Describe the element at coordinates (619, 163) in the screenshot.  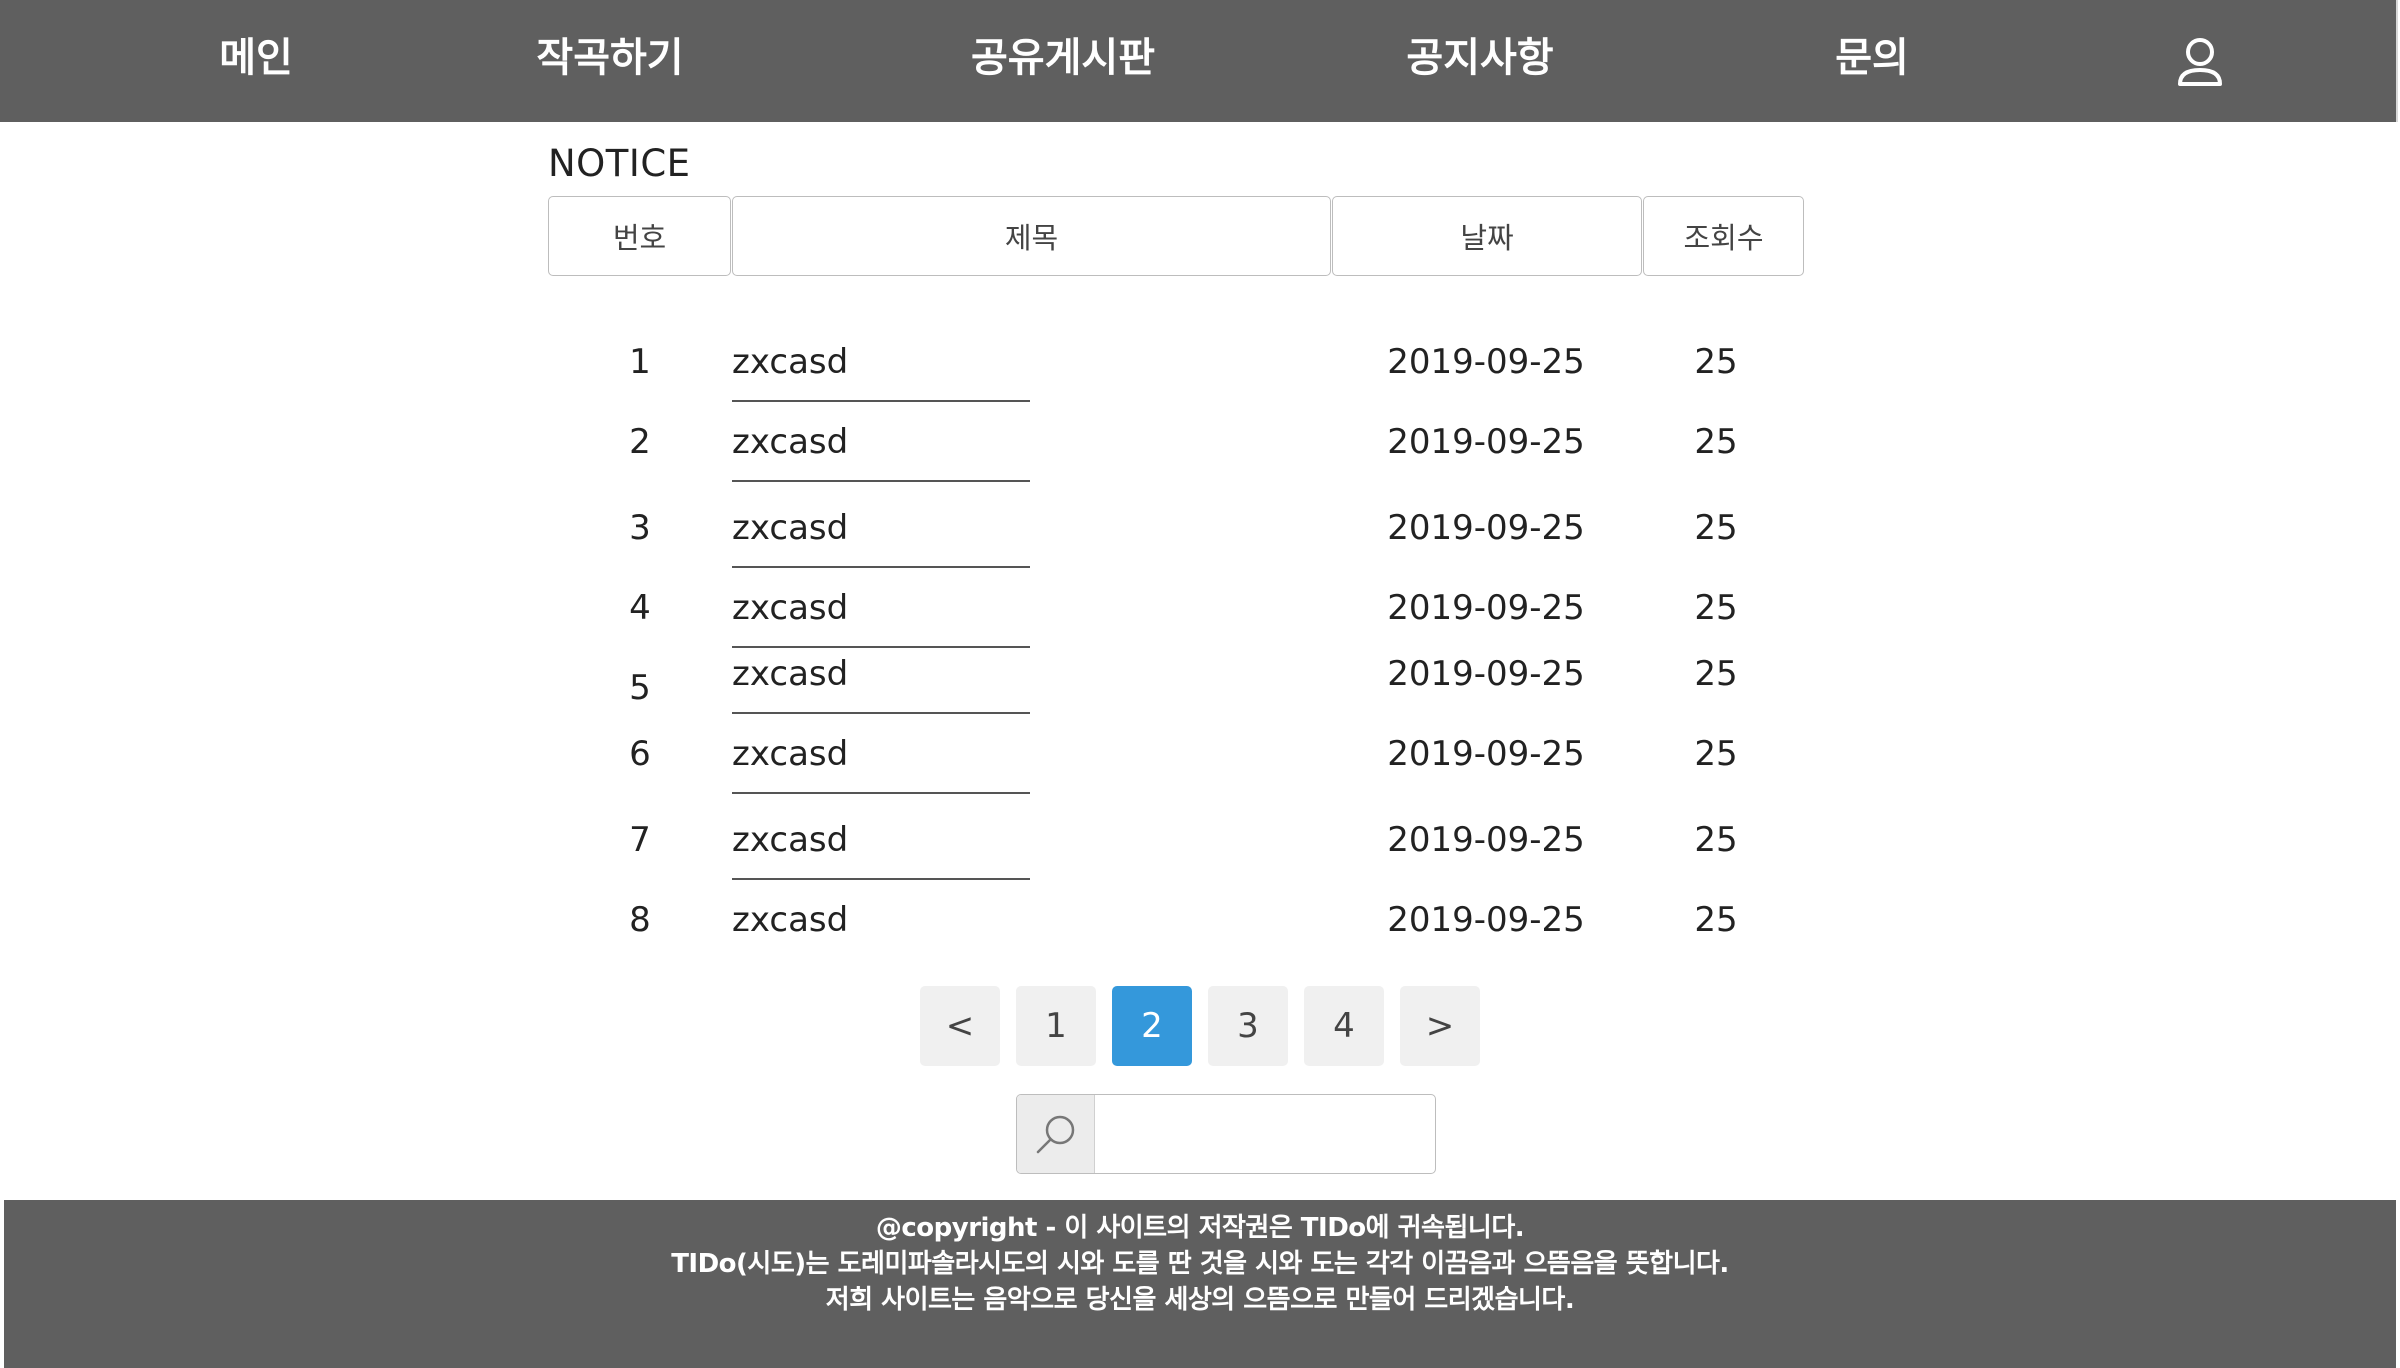
I see `page-title: NOTICE` at that location.